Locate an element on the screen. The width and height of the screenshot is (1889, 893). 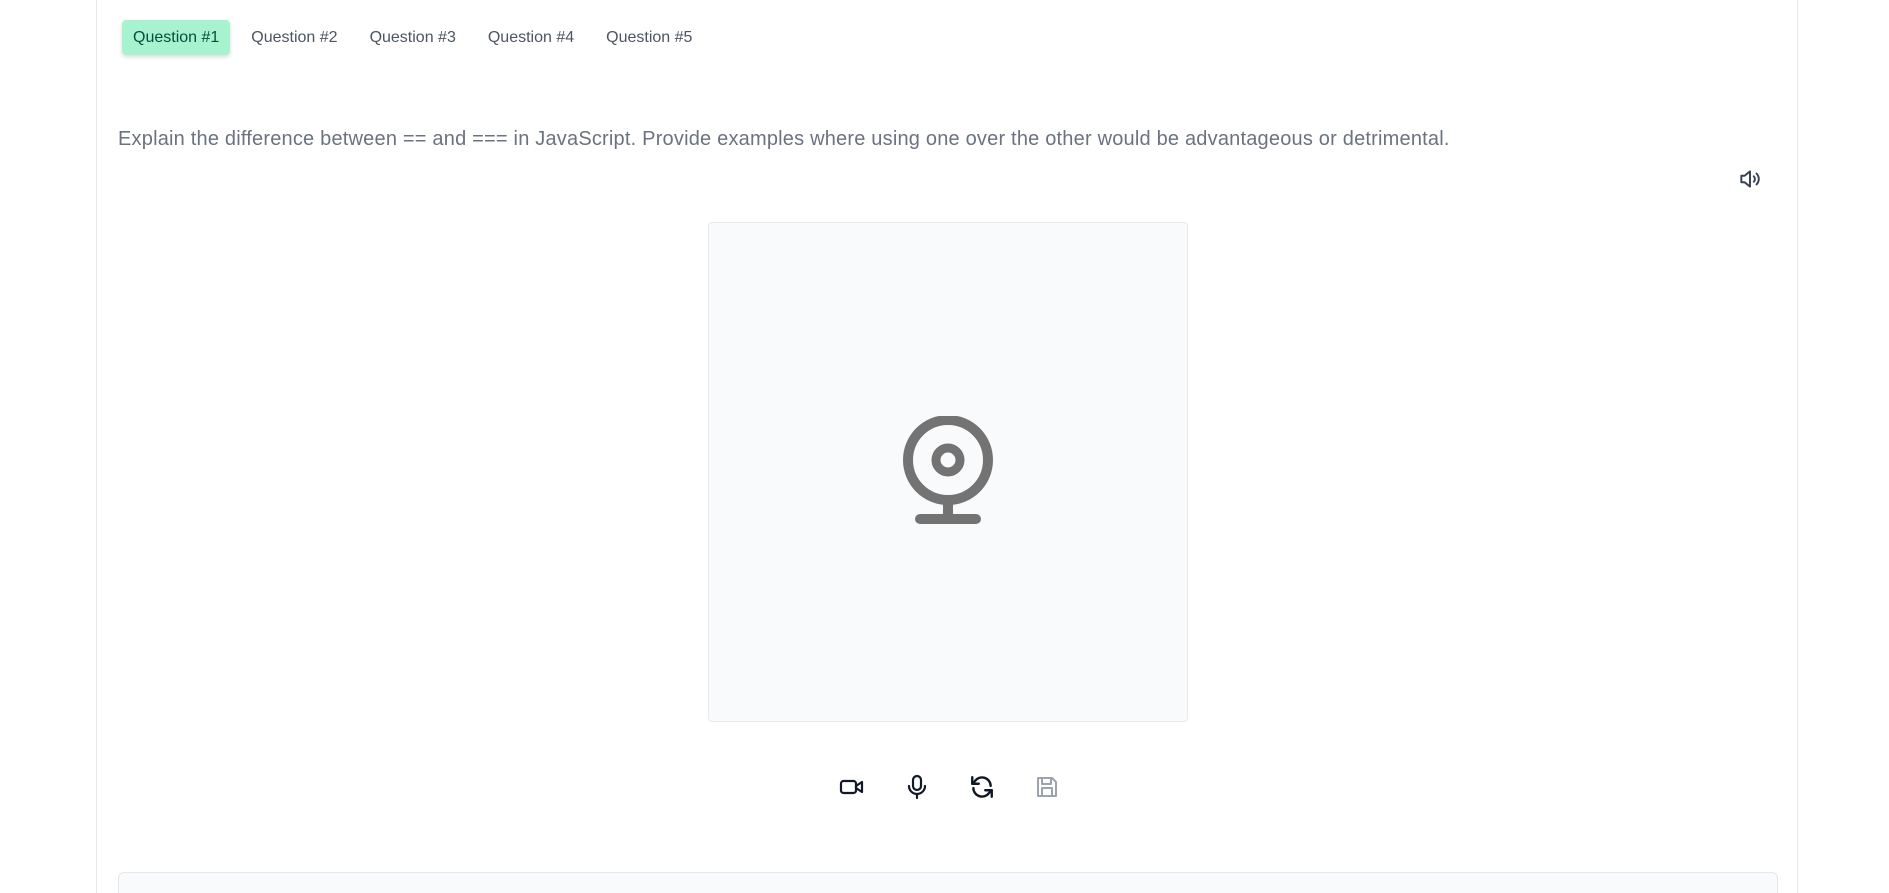
tab-question-2: Question #2 is located at coordinates (294, 37).